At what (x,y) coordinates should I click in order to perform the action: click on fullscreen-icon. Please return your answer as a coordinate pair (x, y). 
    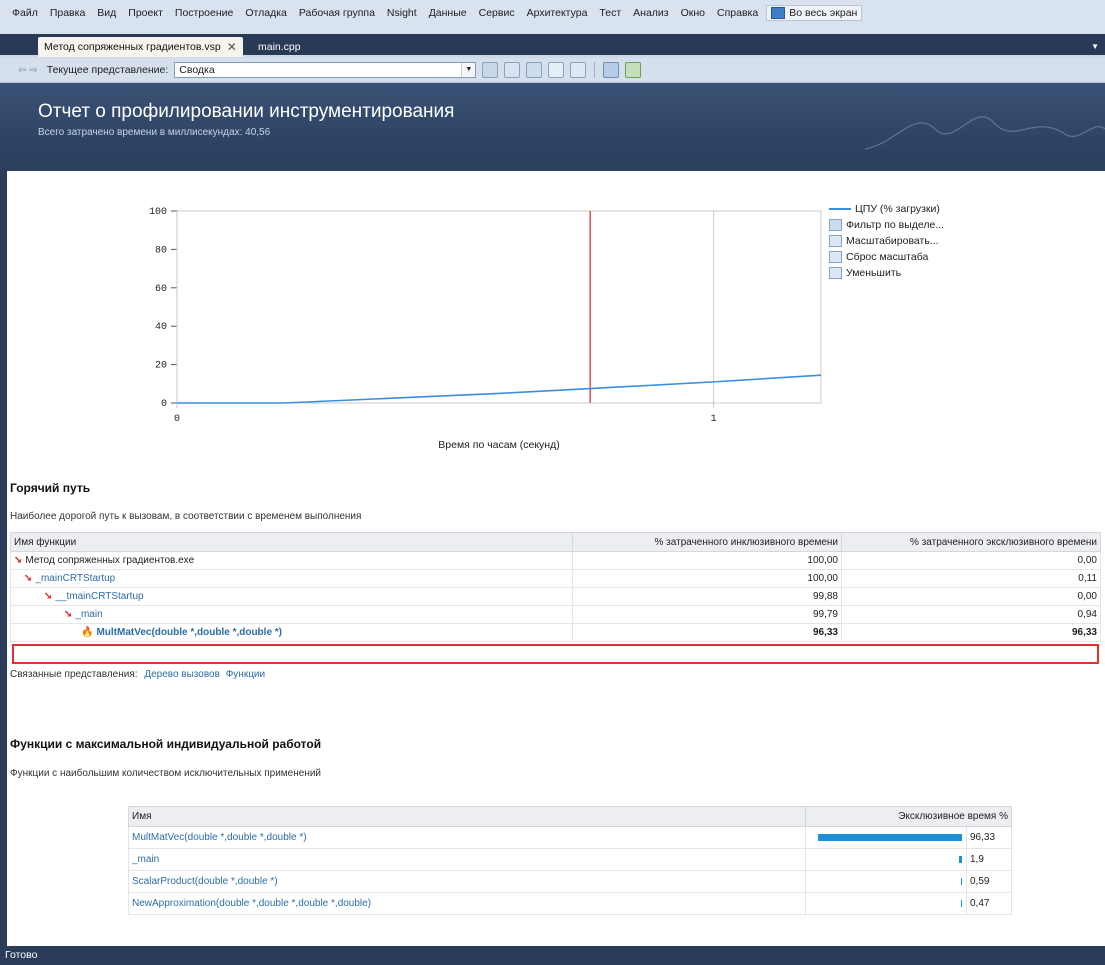
    Looking at the image, I should click on (778, 13).